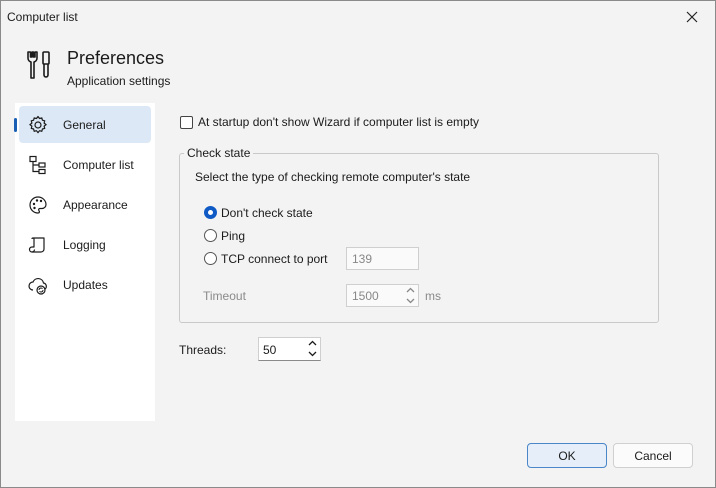 This screenshot has width=716, height=488. What do you see at coordinates (15, 125) in the screenshot?
I see `active-indicator` at bounding box center [15, 125].